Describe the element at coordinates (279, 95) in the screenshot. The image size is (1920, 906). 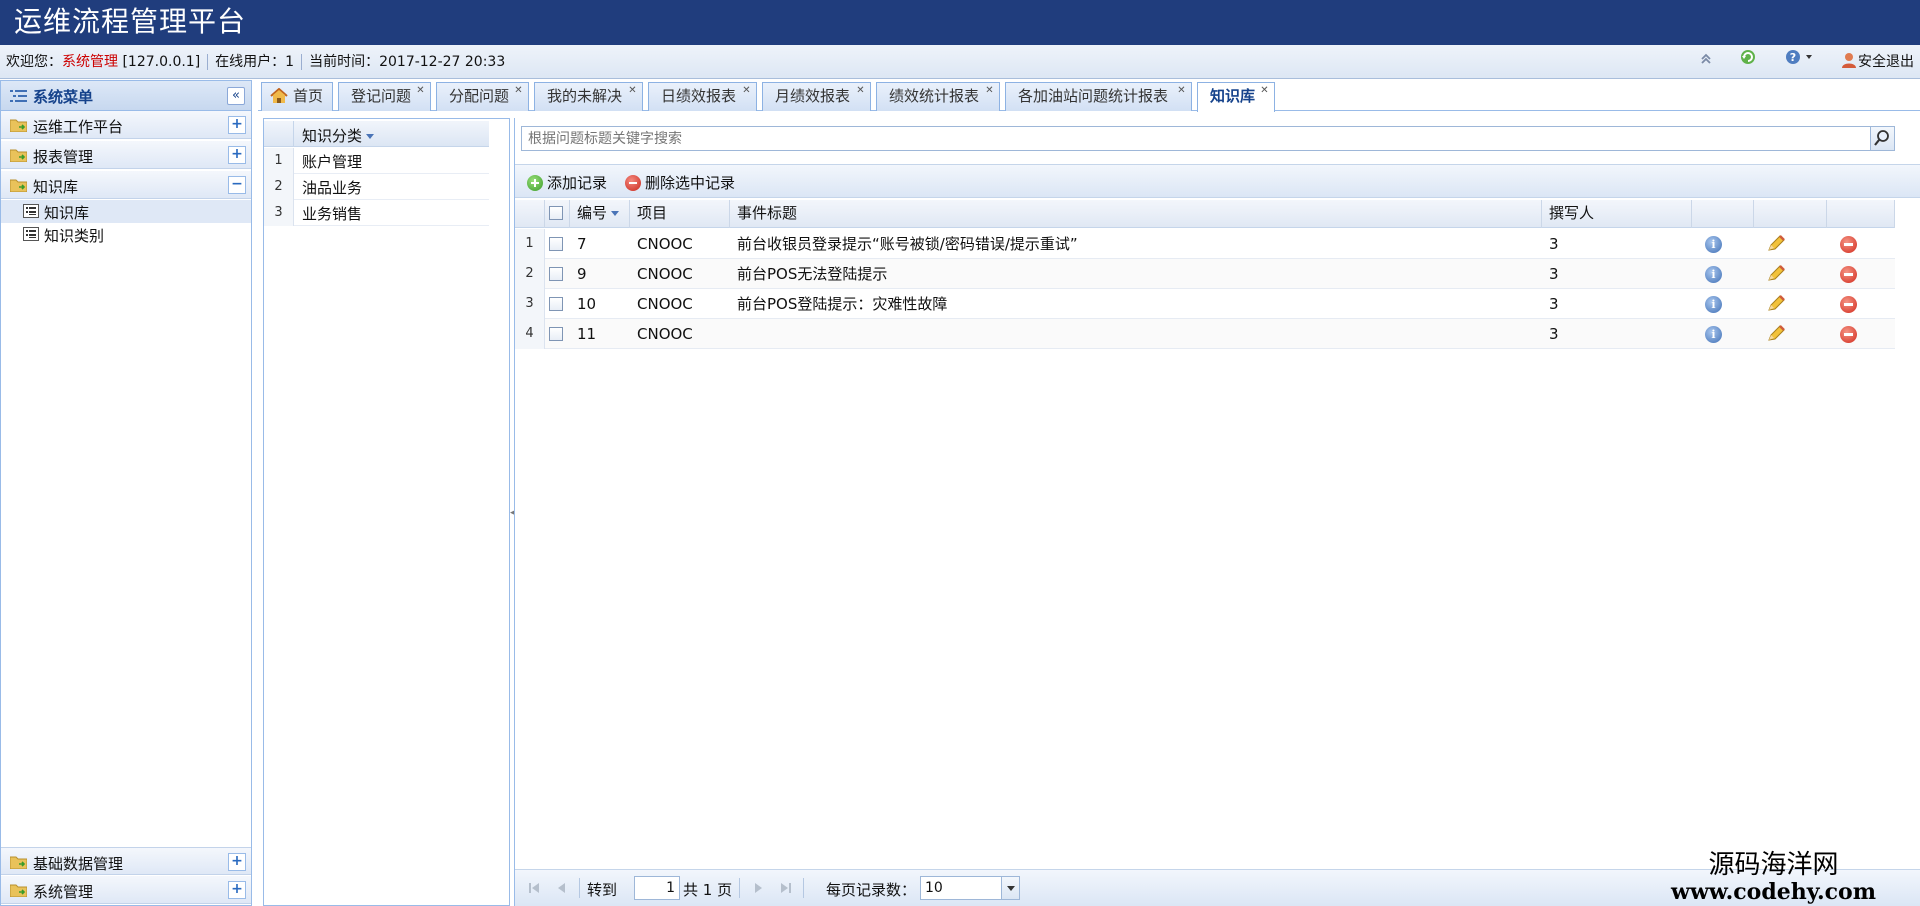
I see `home-icon` at that location.